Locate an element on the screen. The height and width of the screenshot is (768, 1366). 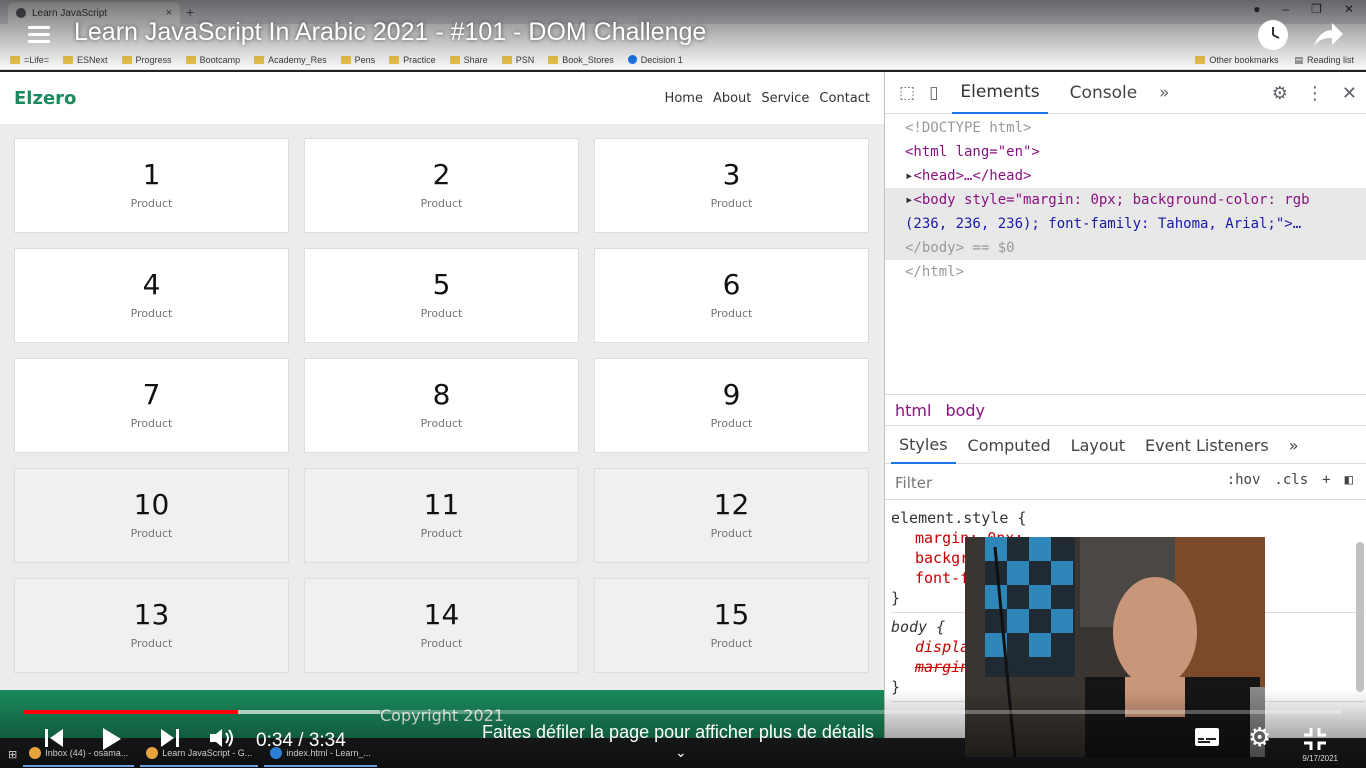
clock-icon is located at coordinates (1273, 35).